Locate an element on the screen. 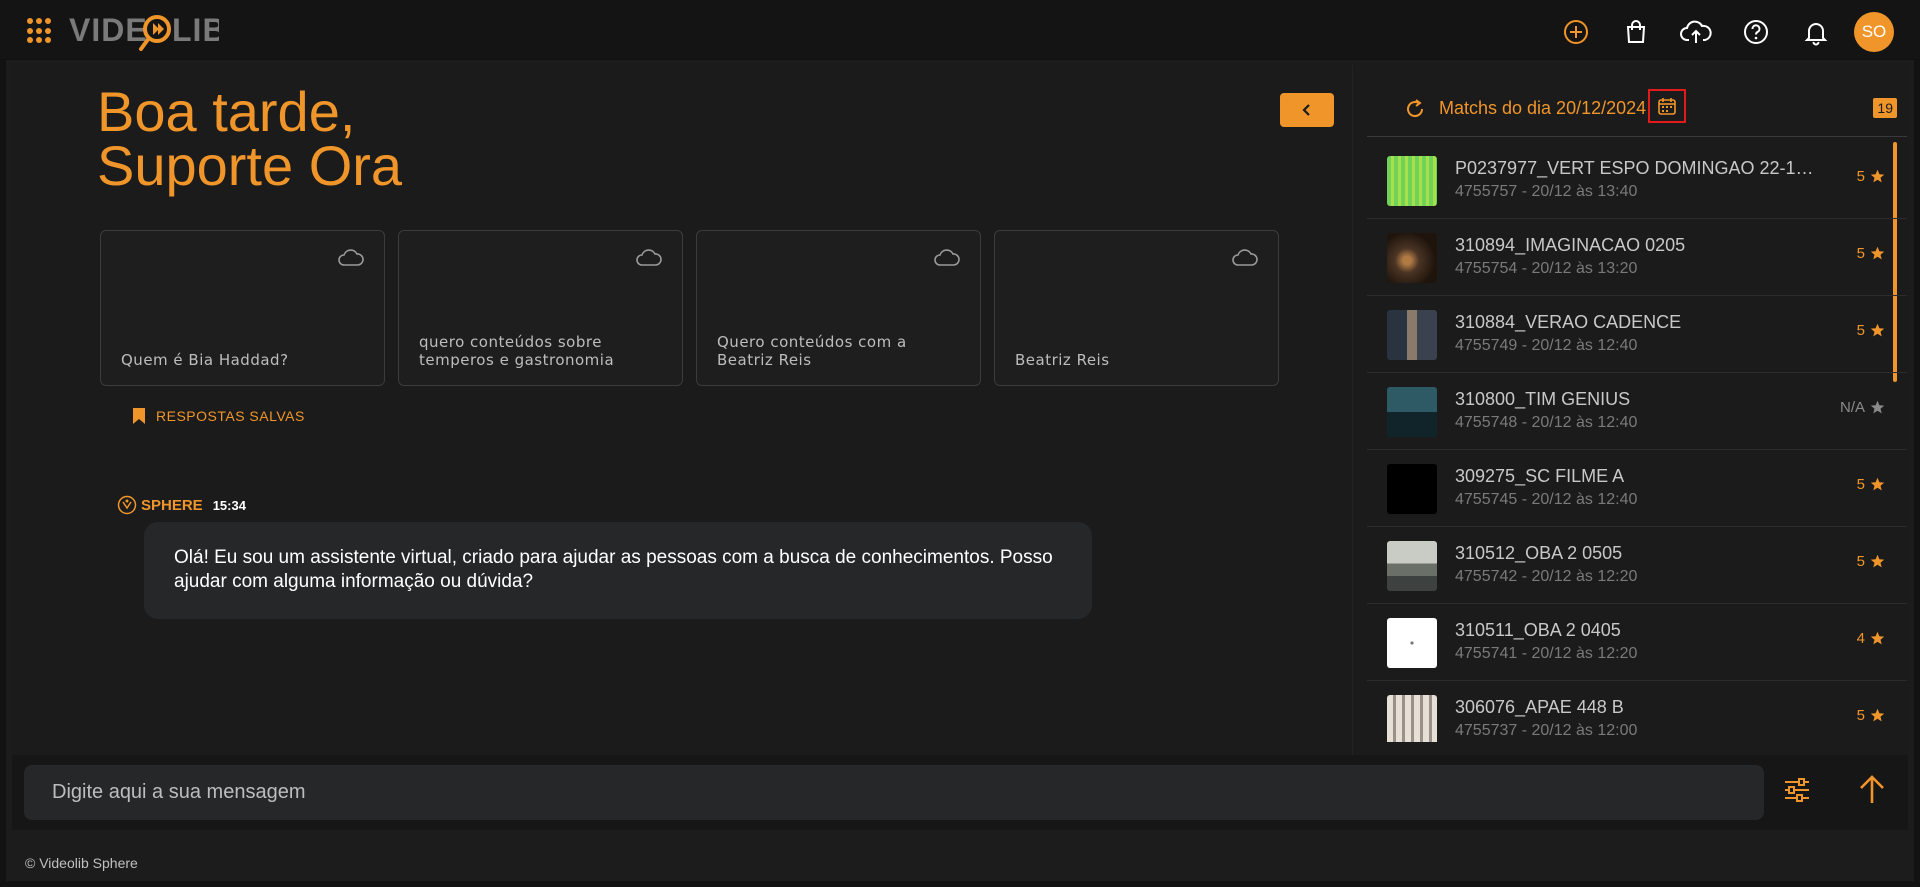 This screenshot has width=1920, height=887. suggestion-text: Beatriz Reis is located at coordinates (1062, 360).